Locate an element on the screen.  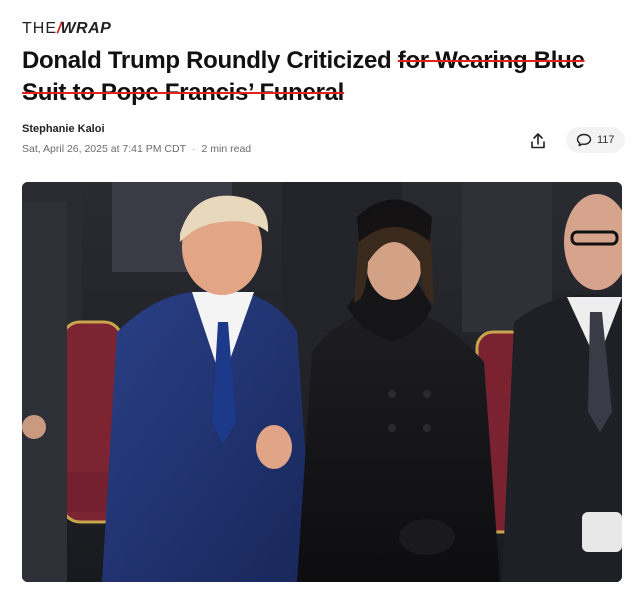
logo-wrap: WRAP is located at coordinates (86, 28).